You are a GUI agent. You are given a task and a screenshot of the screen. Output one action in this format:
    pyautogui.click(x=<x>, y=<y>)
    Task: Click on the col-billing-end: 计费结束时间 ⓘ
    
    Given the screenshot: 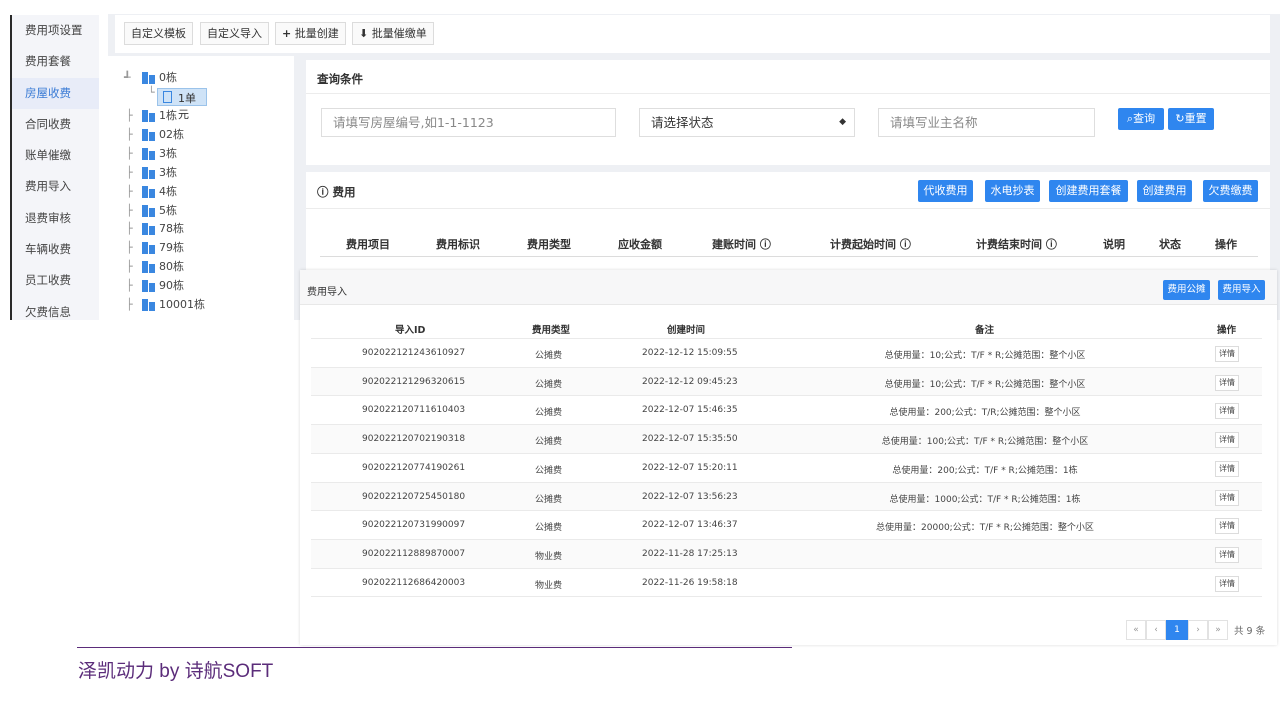 What is the action you would take?
    pyautogui.click(x=1016, y=244)
    